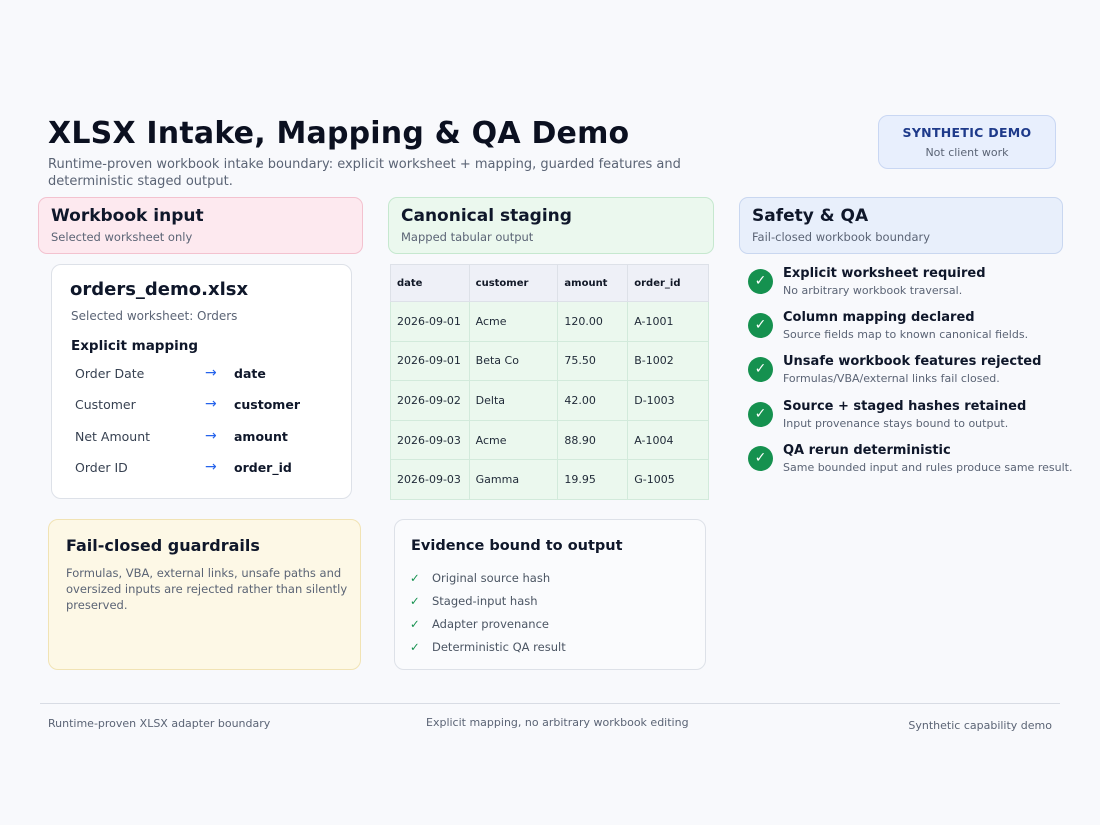 The image size is (1100, 825). I want to click on table-cell: 2026-09-02, so click(430, 400).